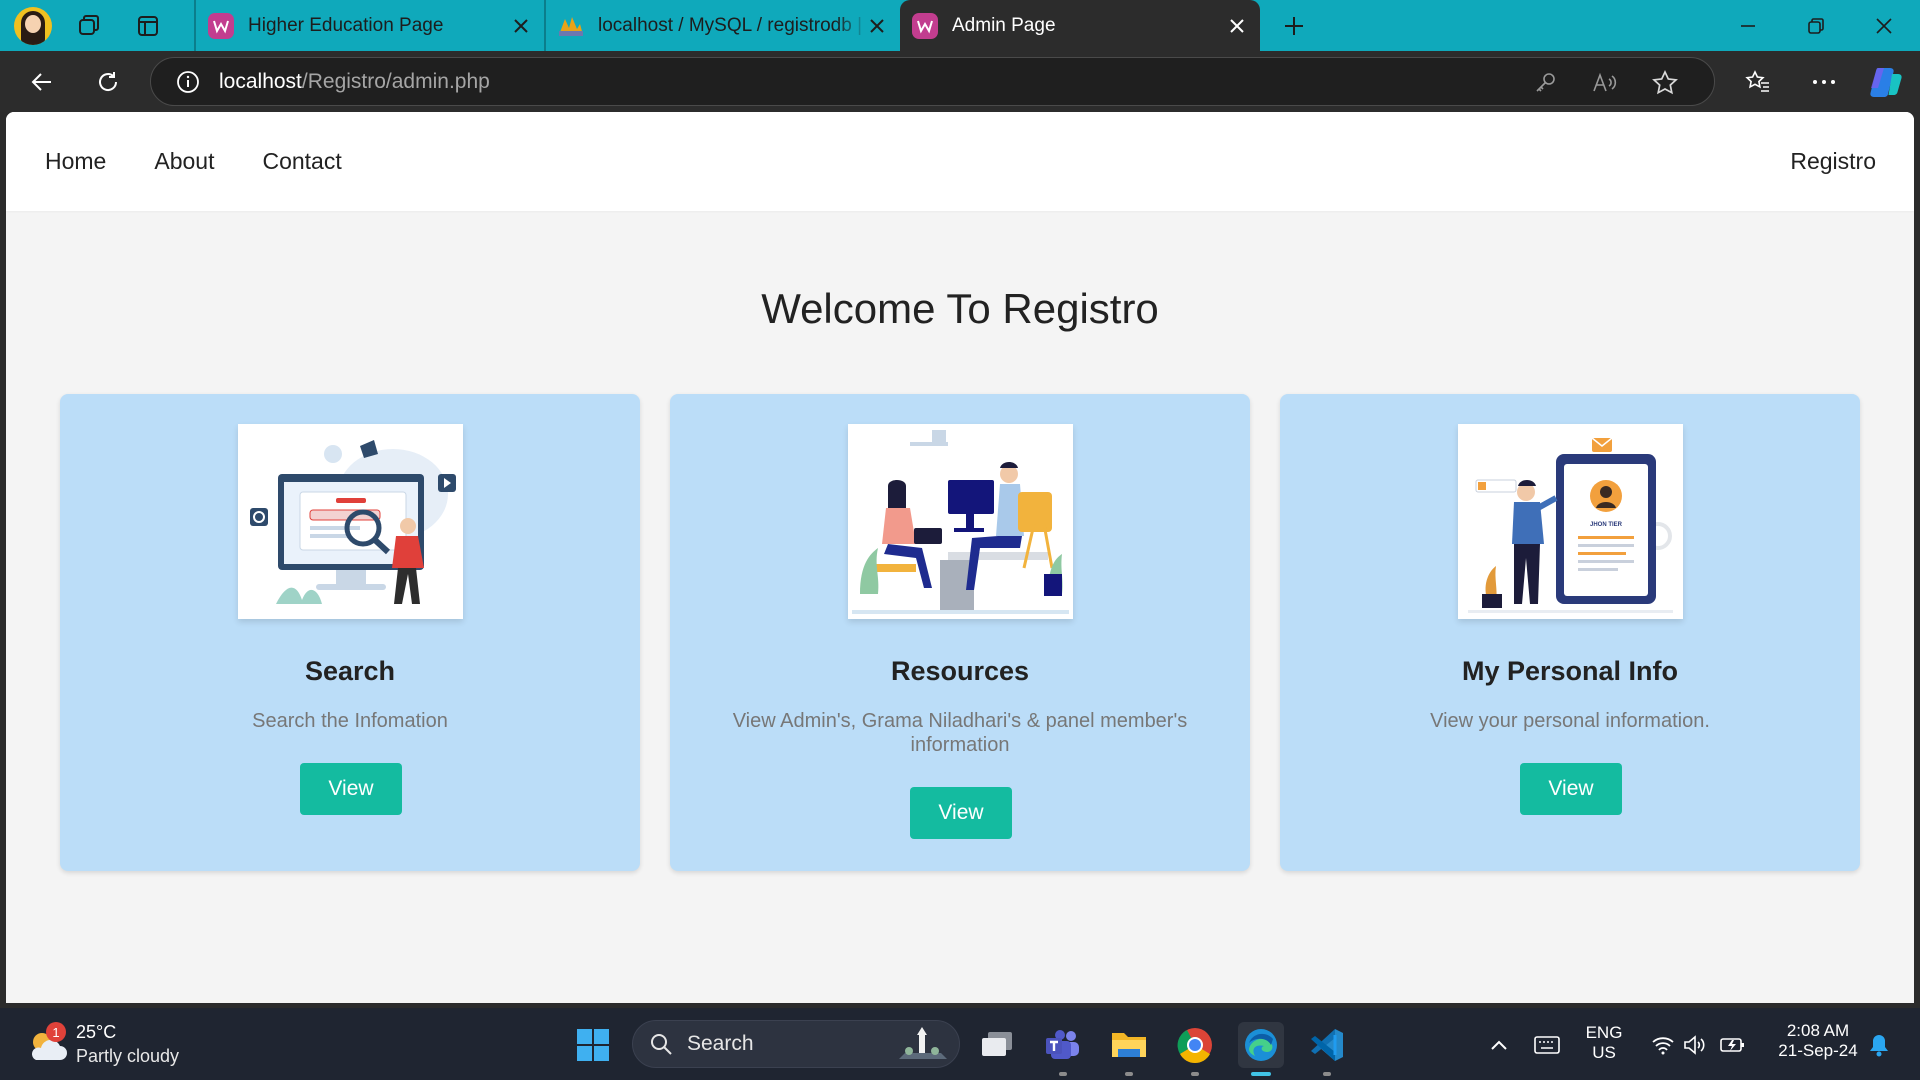  I want to click on url-host: localhost, so click(260, 81).